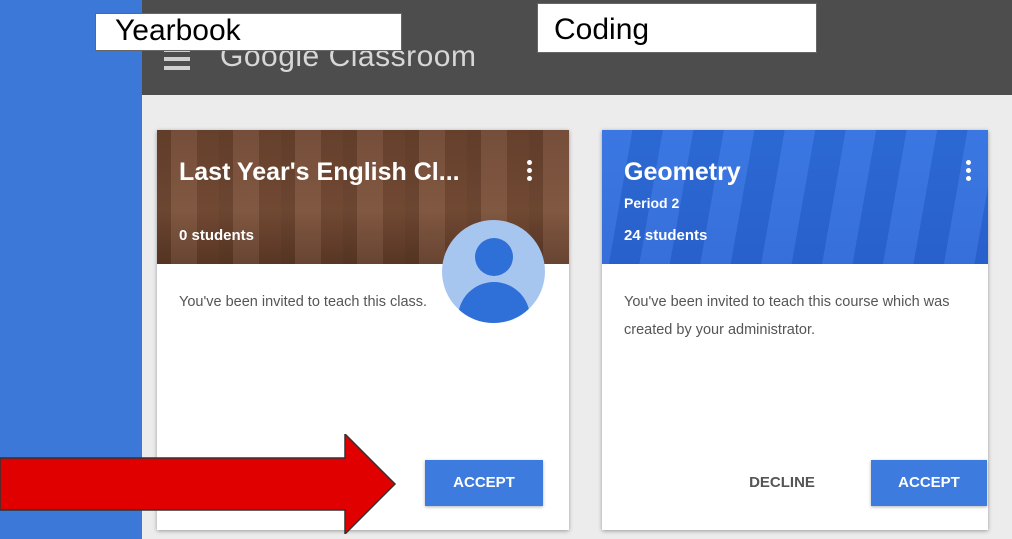 The width and height of the screenshot is (1012, 539). Describe the element at coordinates (782, 483) in the screenshot. I see `decline-button: DECLINE` at that location.